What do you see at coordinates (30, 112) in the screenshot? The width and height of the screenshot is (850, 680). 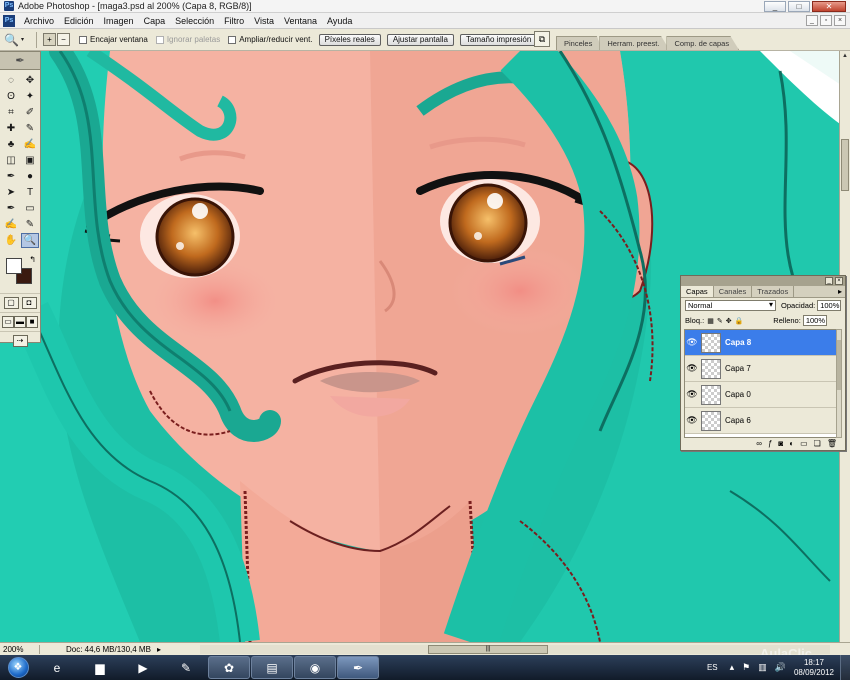 I see `slice-tool-icon: ✐` at bounding box center [30, 112].